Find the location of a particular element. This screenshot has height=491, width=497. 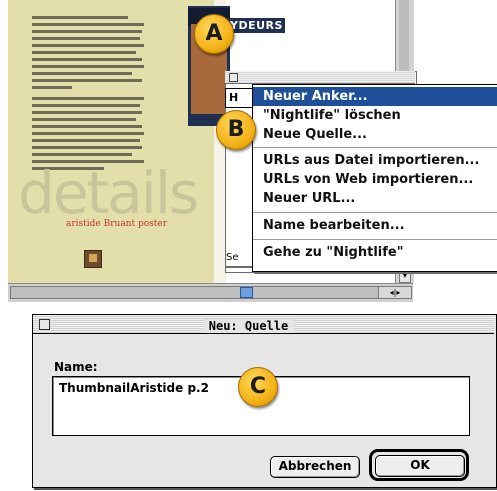

callout-a: A is located at coordinates (214, 34).